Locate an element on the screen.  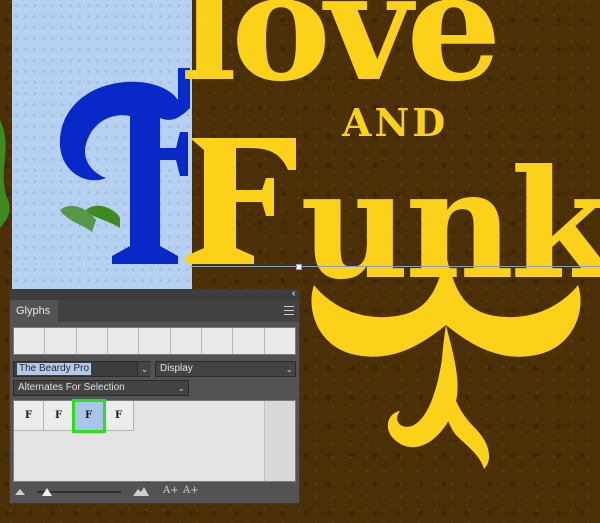
zoom-out-button: A+ is located at coordinates (191, 490).